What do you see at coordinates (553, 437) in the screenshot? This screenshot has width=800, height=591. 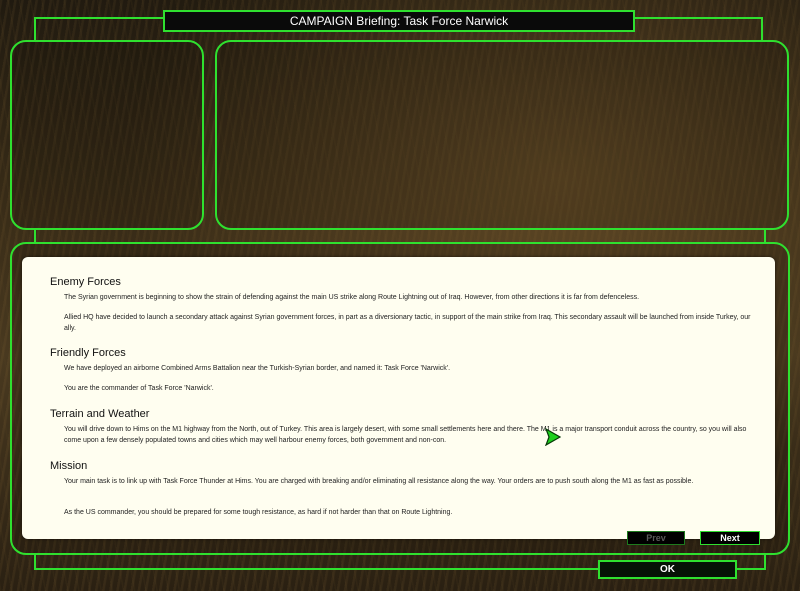 I see `arrow-cursor-icon` at bounding box center [553, 437].